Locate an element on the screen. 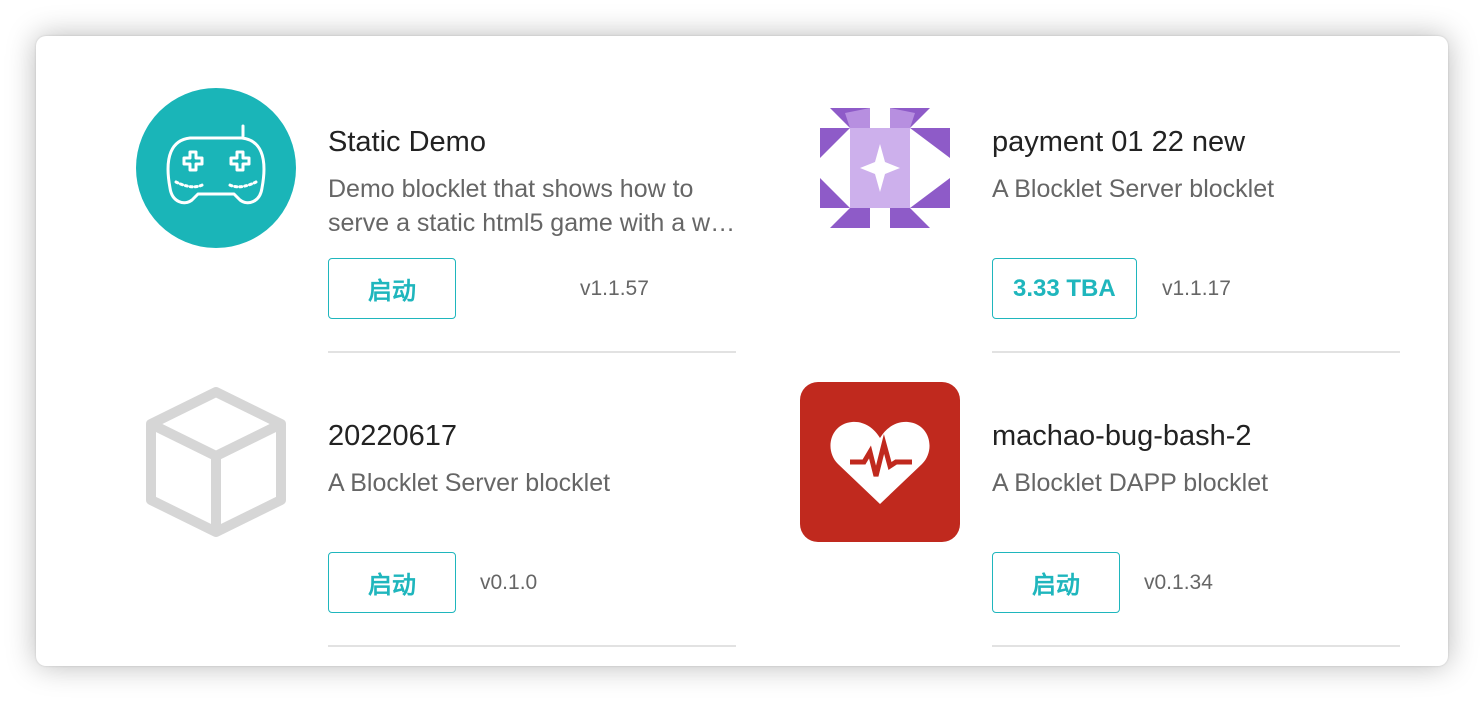  blocklet-title: machao-bug-bash-2 is located at coordinates (1122, 436).